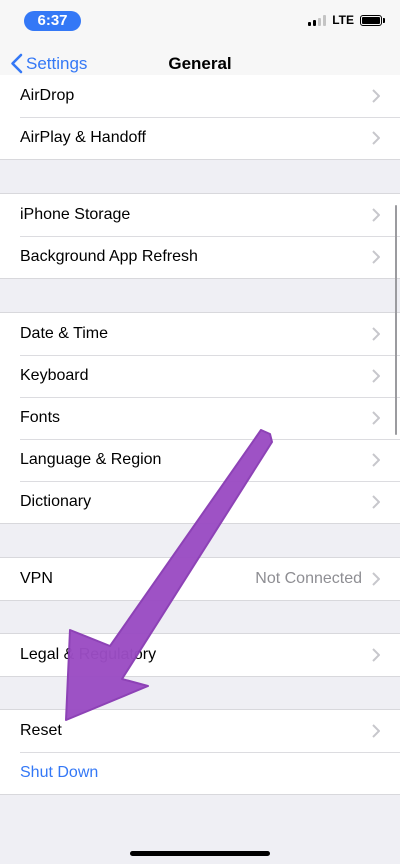 The height and width of the screenshot is (864, 400). I want to click on network-type-label: LTE, so click(343, 20).